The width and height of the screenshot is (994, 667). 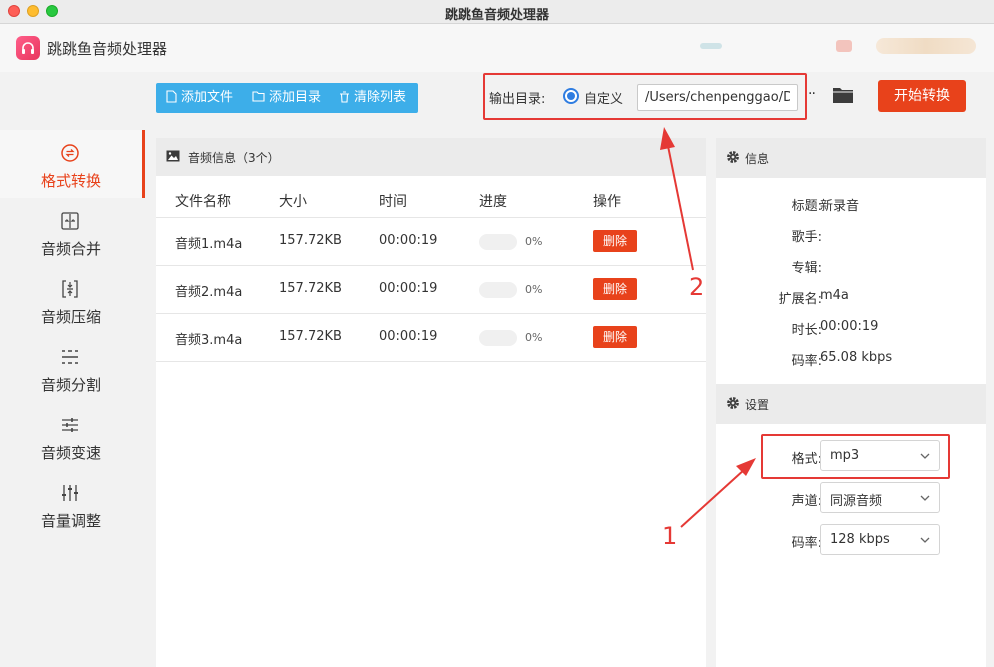 What do you see at coordinates (860, 539) in the screenshot?
I see `bitrate-select-value: 128 kbps` at bounding box center [860, 539].